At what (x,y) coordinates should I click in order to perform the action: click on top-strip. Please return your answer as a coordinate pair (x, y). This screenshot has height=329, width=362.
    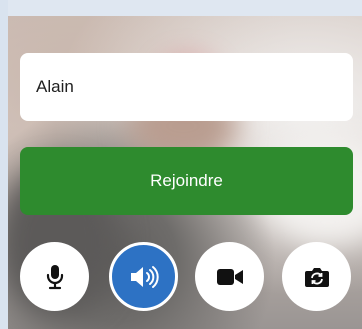
    Looking at the image, I should click on (181, 8).